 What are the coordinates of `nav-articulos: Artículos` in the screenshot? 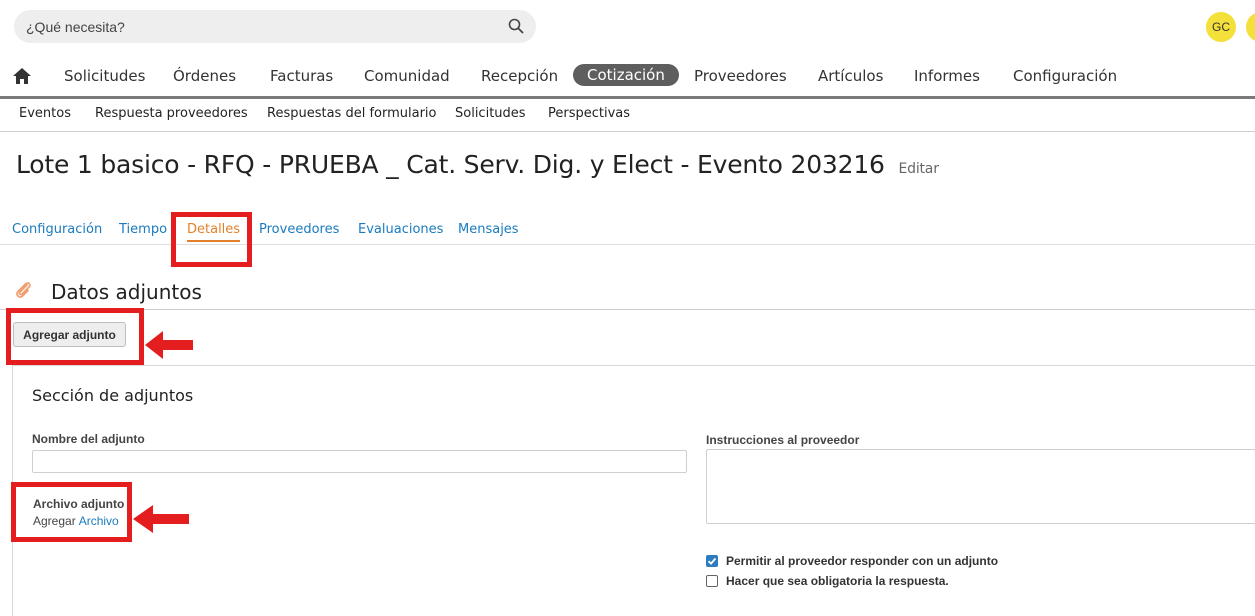 It's located at (850, 76).